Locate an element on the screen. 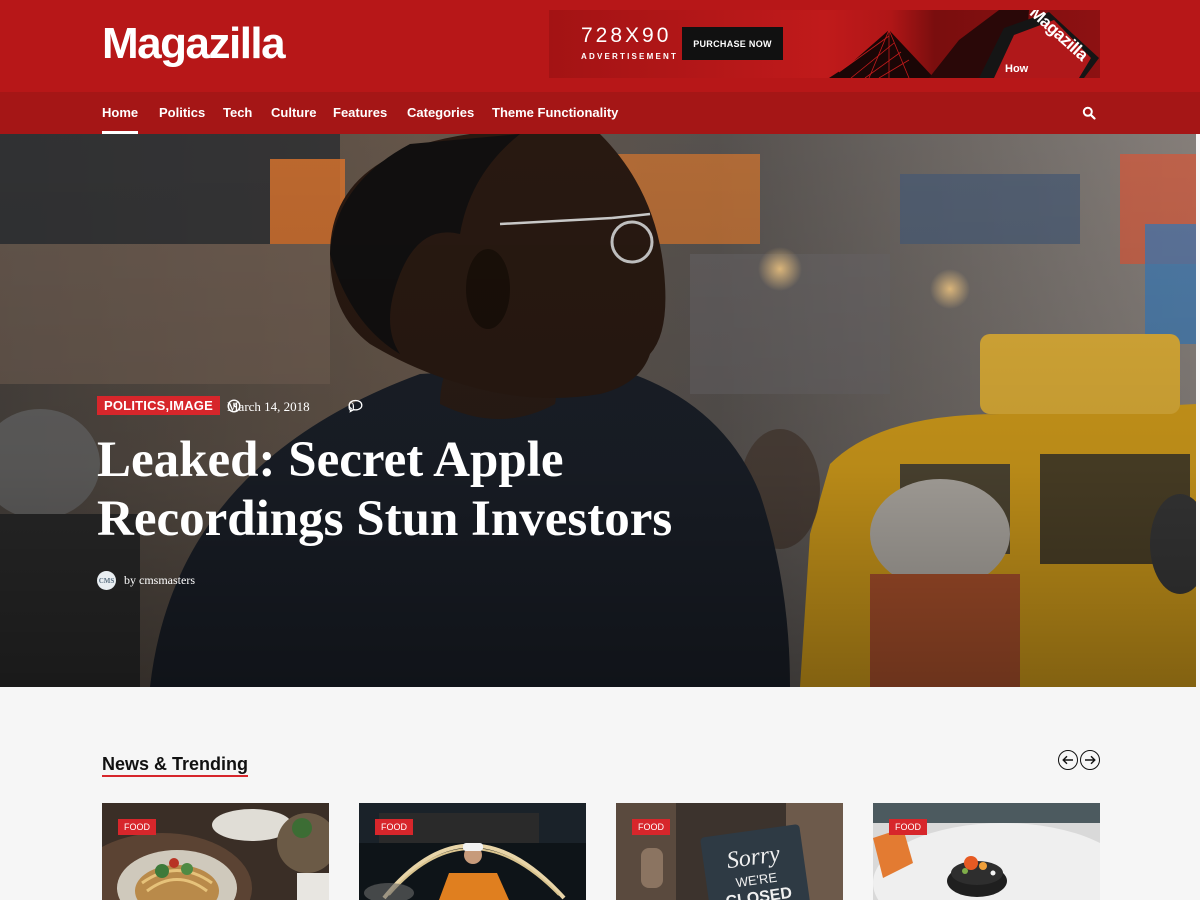 This screenshot has width=1200, height=900. comment-icon is located at coordinates (355, 406).